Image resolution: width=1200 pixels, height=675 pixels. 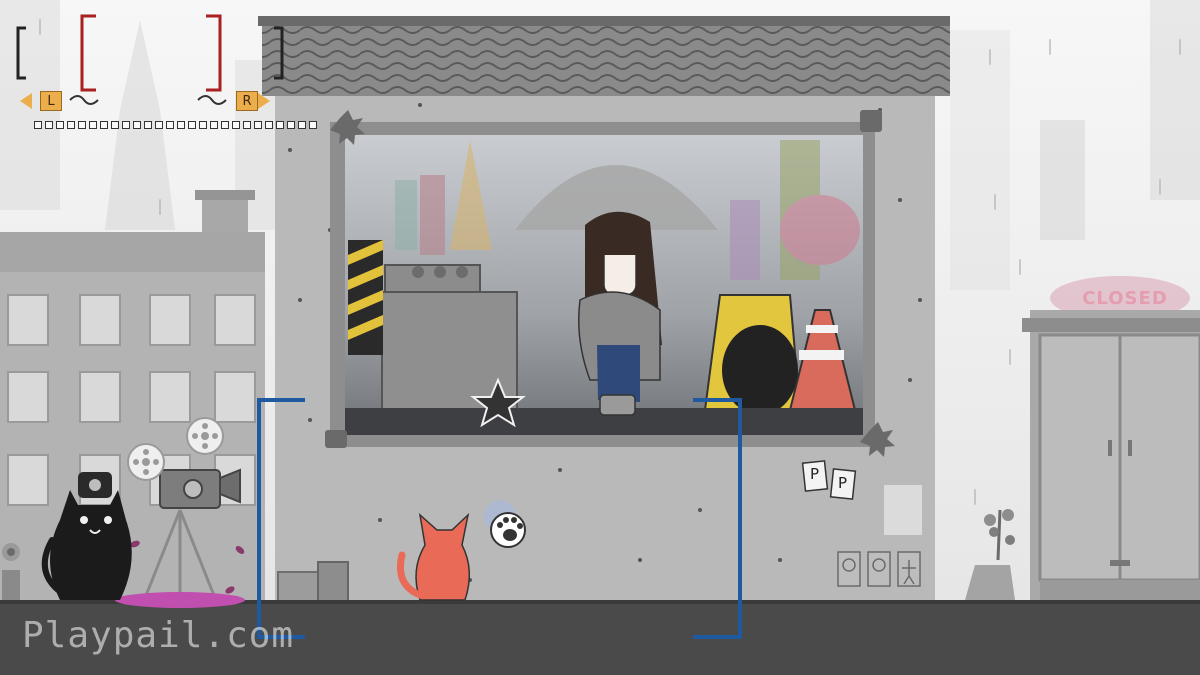 What do you see at coordinates (132, 396) in the screenshot?
I see `apartment-building` at bounding box center [132, 396].